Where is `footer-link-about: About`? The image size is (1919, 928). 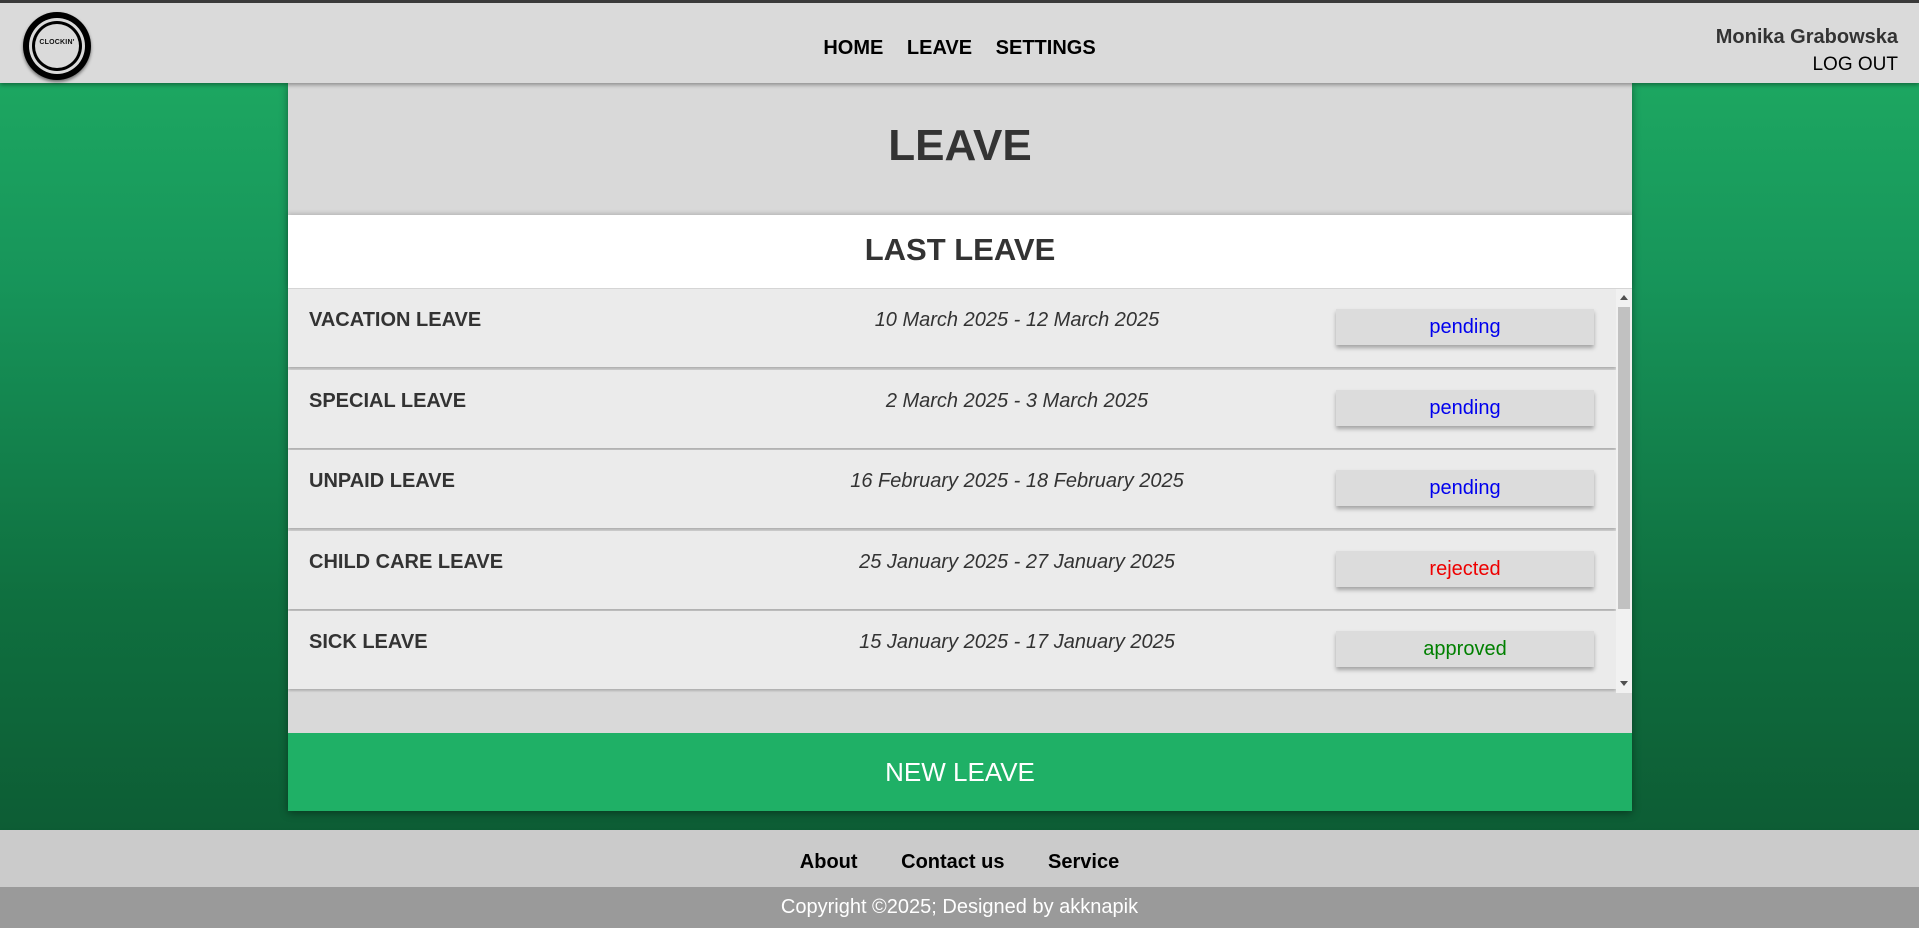
footer-link-about: About is located at coordinates (829, 862).